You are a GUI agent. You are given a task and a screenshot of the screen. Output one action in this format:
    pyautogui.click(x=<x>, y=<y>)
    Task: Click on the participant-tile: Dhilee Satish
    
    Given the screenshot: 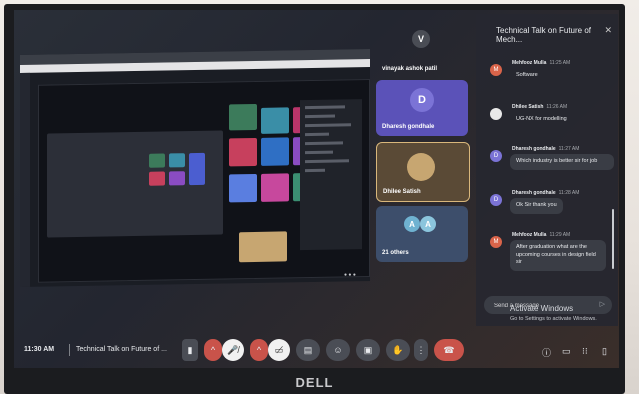 What is the action you would take?
    pyautogui.click(x=423, y=172)
    